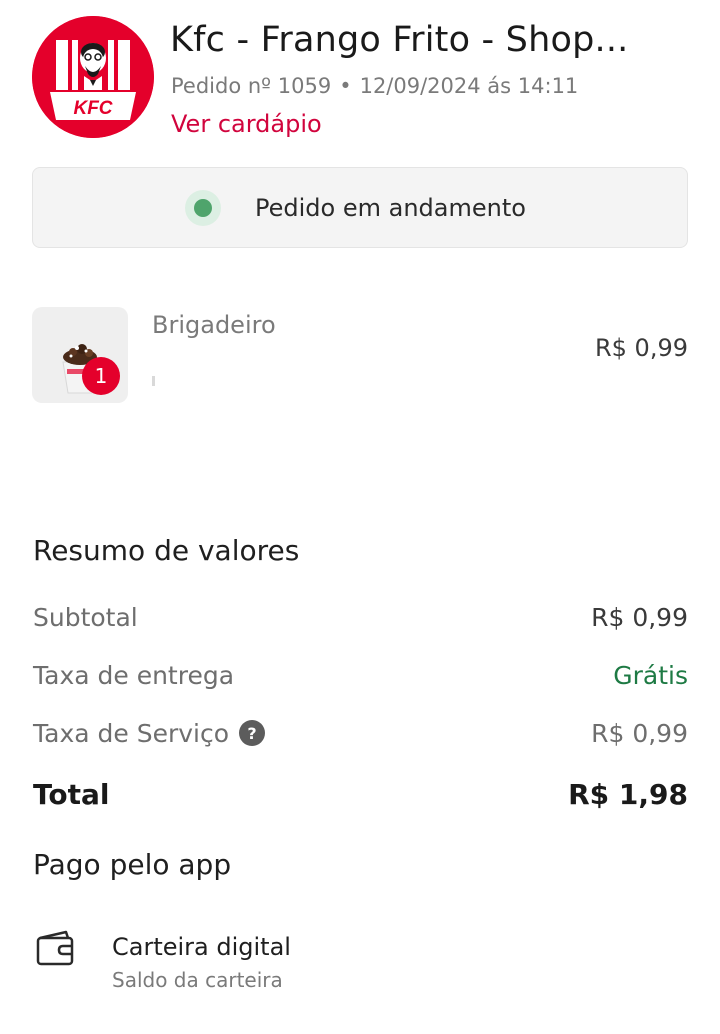  What do you see at coordinates (166, 550) in the screenshot?
I see `summary-title: Resumo de valores` at bounding box center [166, 550].